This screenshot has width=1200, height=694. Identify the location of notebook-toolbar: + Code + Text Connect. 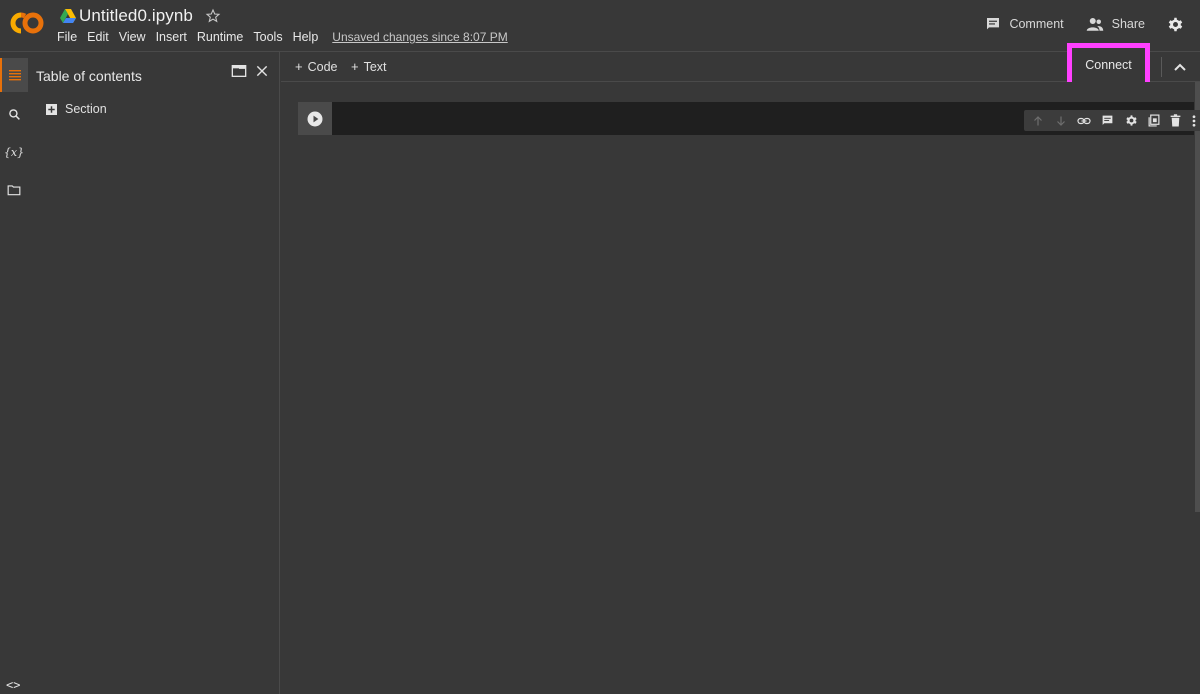
(740, 65).